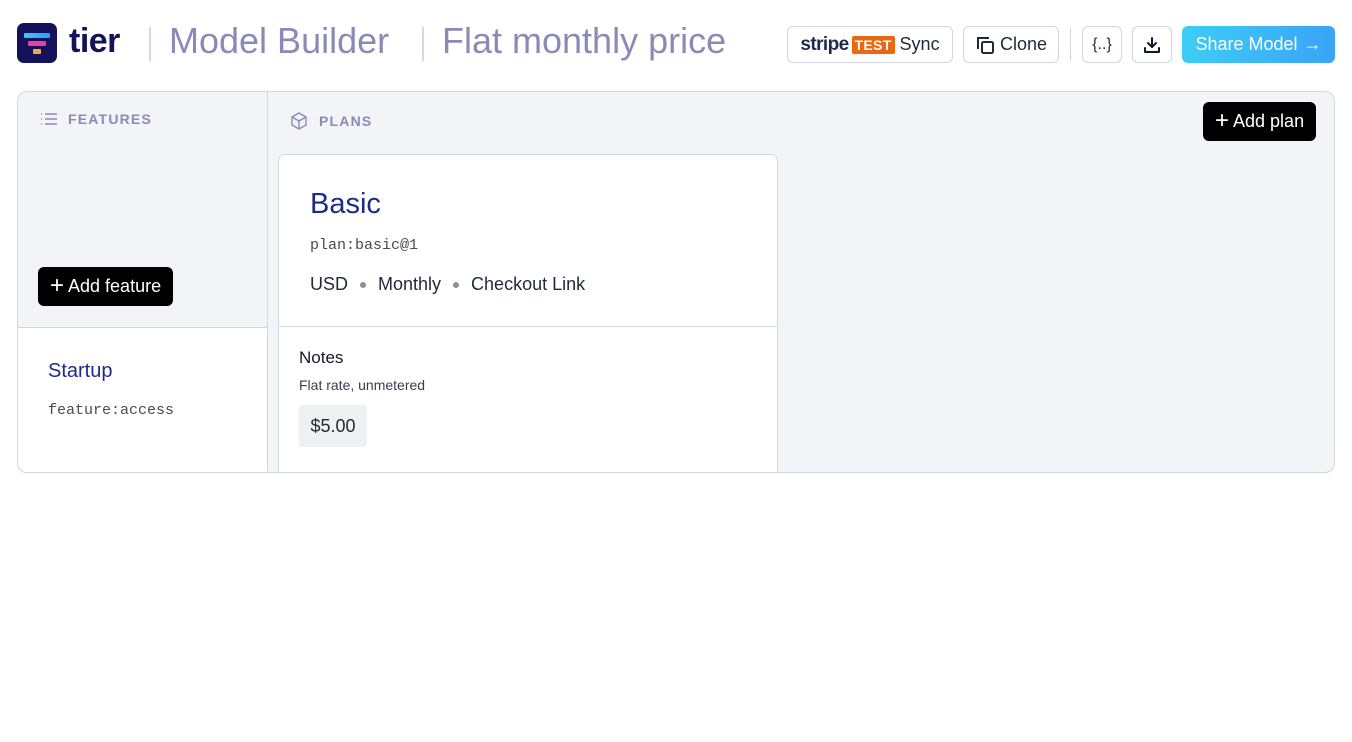  What do you see at coordinates (410, 284) in the screenshot?
I see `plan-interval: Monthly` at bounding box center [410, 284].